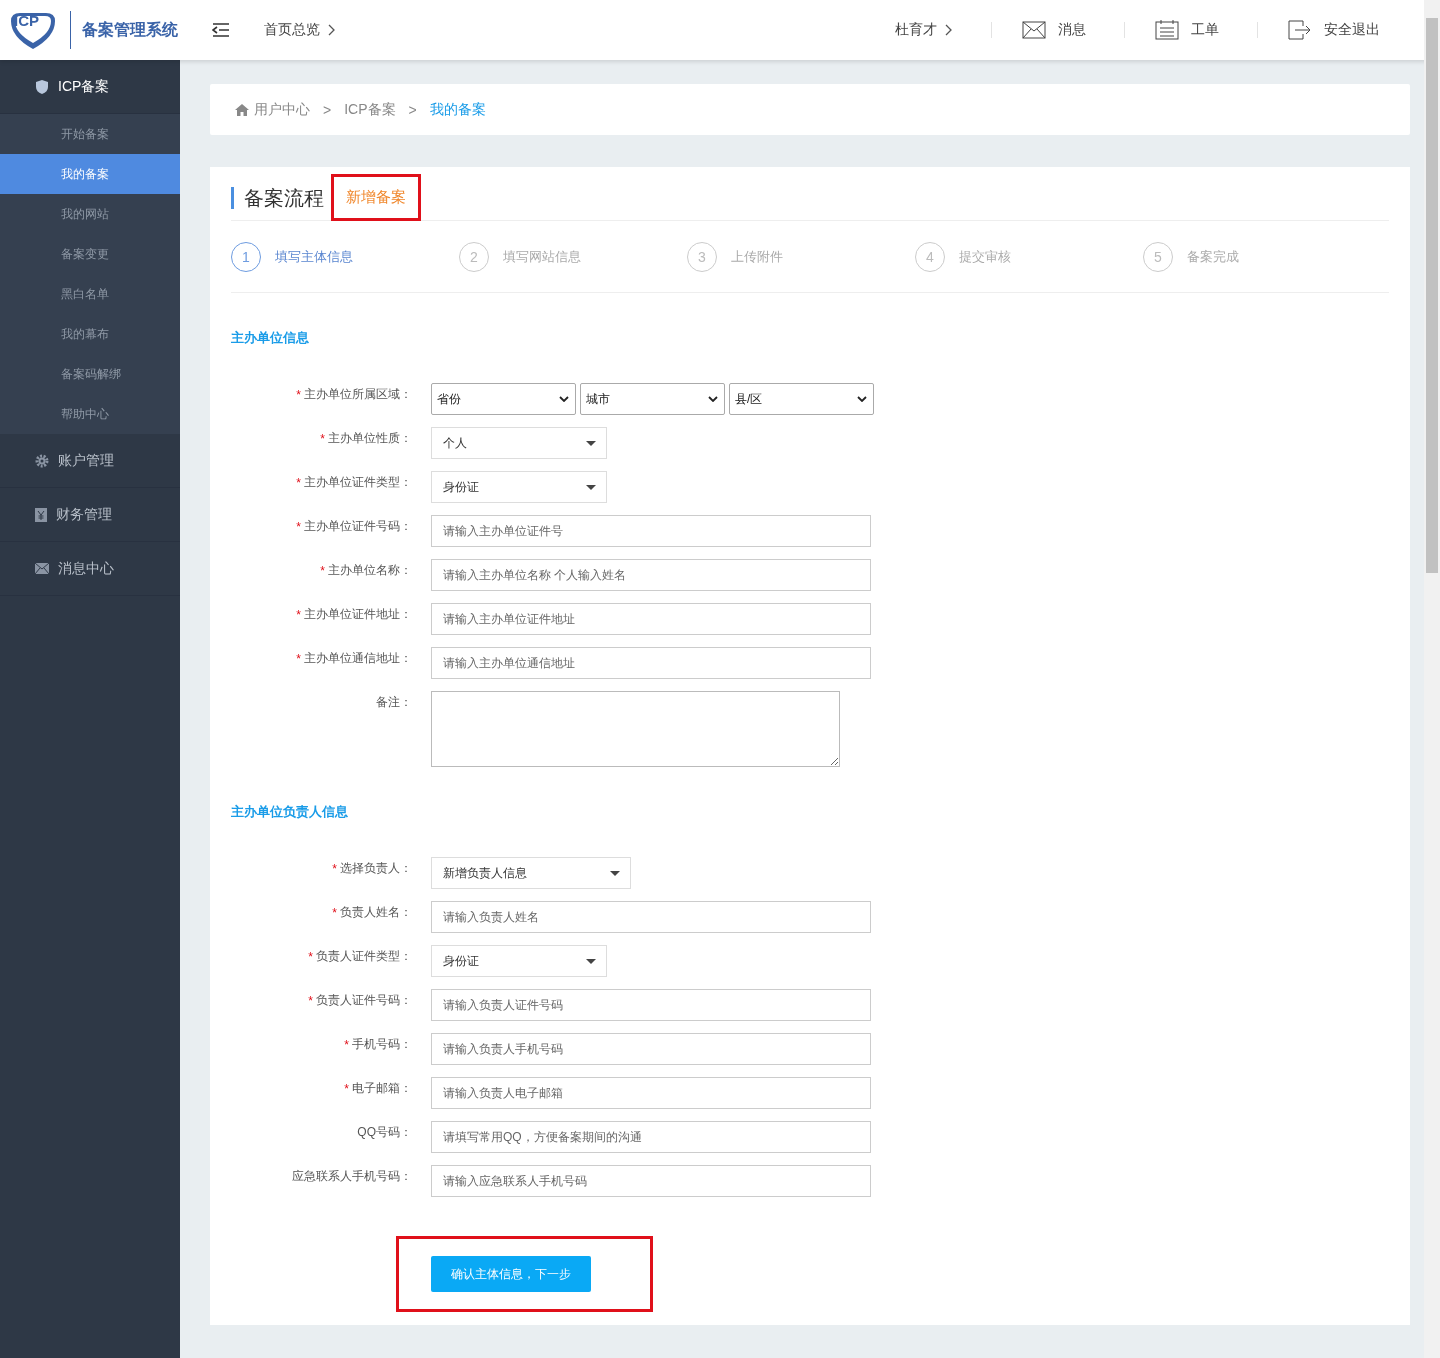  Describe the element at coordinates (1054, 30) in the screenshot. I see `header-action: 消息` at that location.